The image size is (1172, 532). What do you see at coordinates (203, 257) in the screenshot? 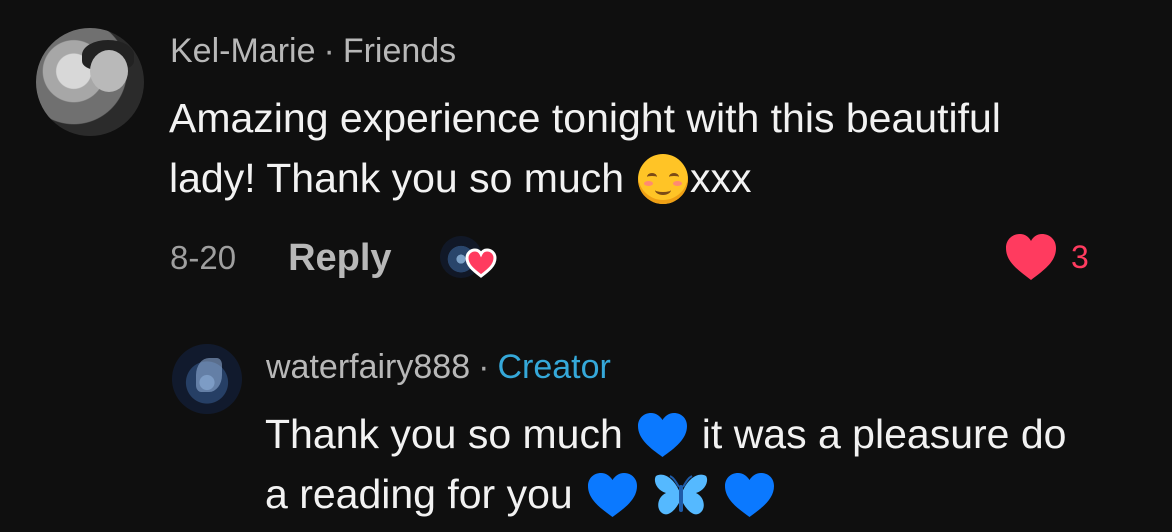
I see `comment-date: 8-20` at bounding box center [203, 257].